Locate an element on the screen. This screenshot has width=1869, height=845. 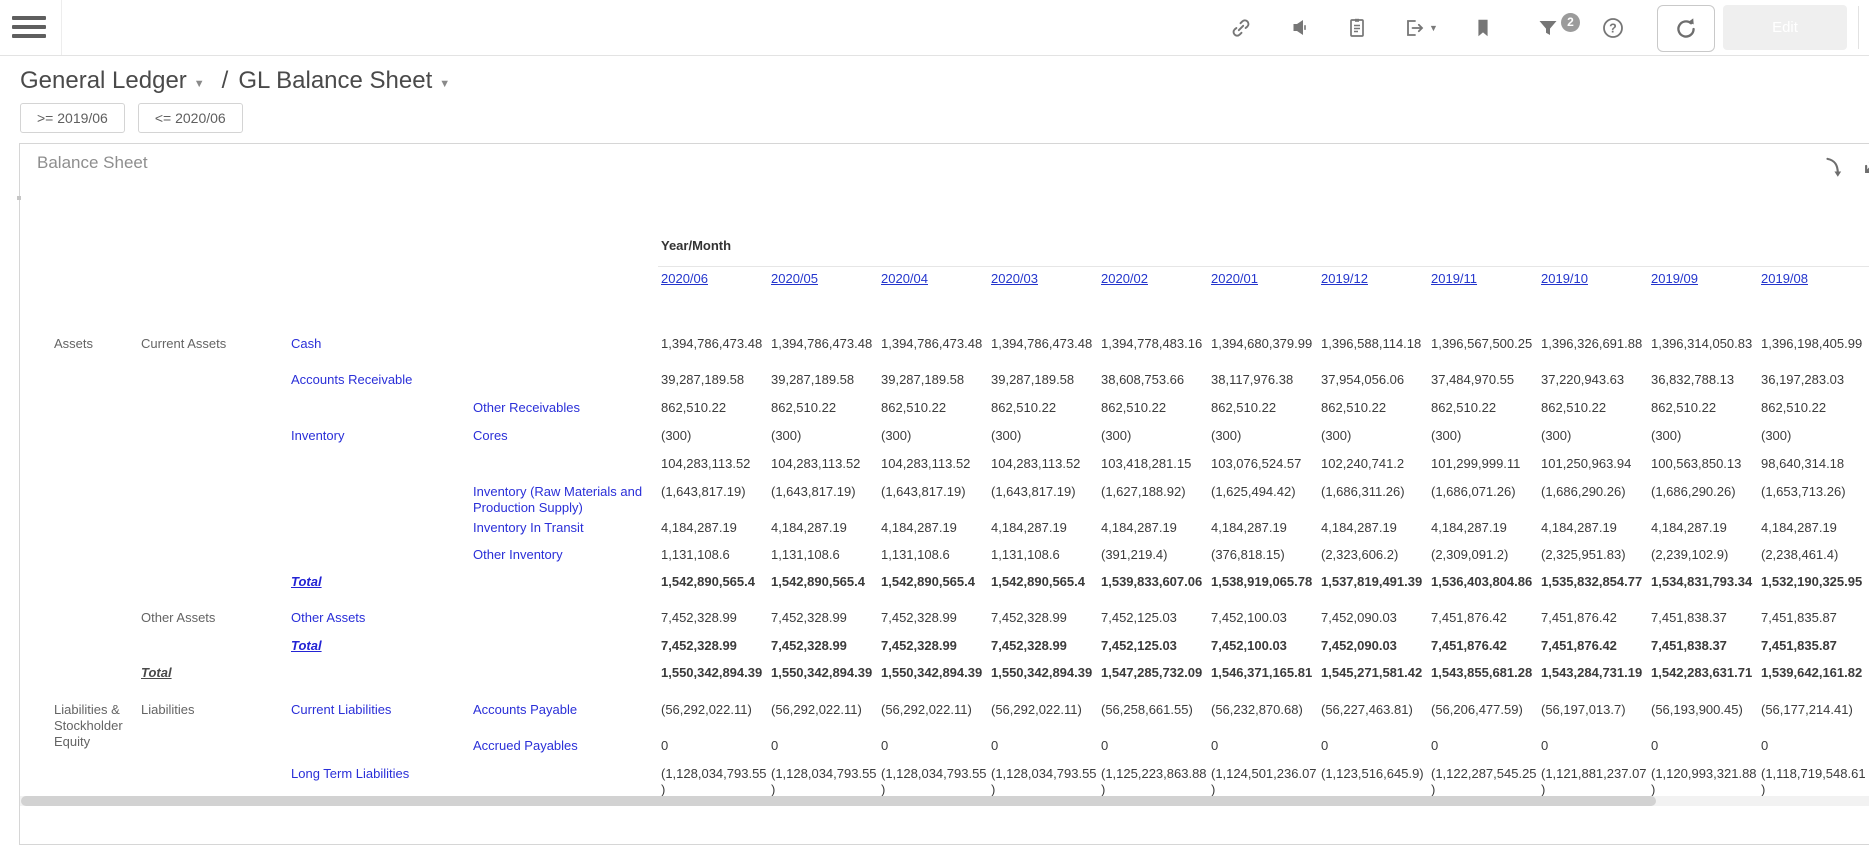
menu-button is located at coordinates (29, 27).